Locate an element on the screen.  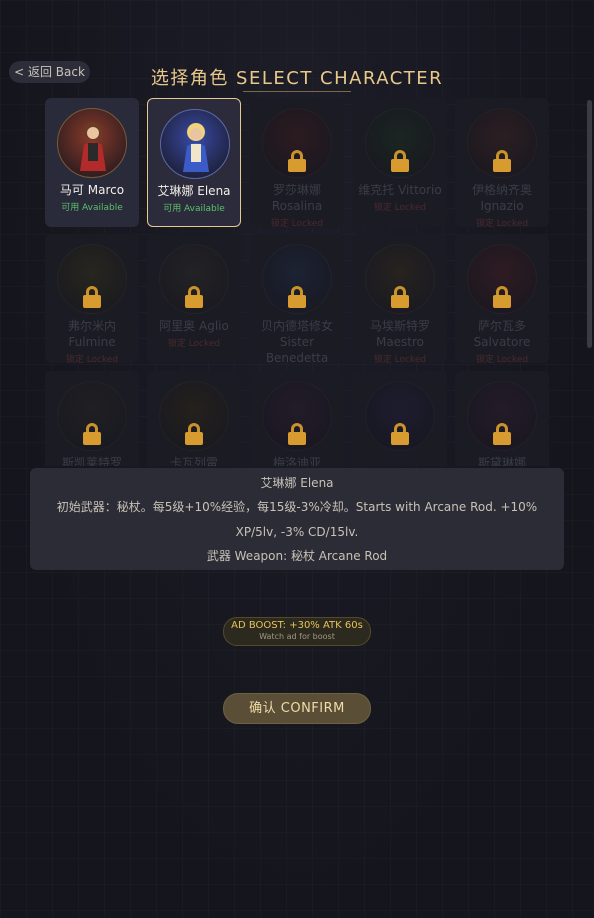
confirm-button: 确认 CONFIRM is located at coordinates (297, 708).